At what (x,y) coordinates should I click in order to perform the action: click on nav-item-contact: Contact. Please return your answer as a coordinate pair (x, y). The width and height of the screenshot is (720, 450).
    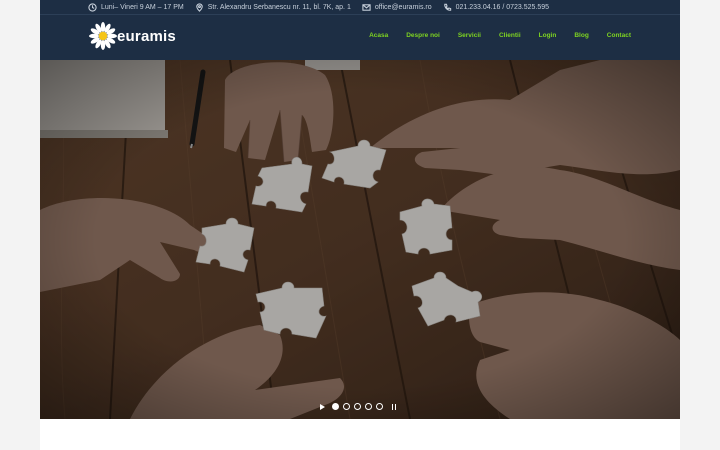
    Looking at the image, I should click on (619, 35).